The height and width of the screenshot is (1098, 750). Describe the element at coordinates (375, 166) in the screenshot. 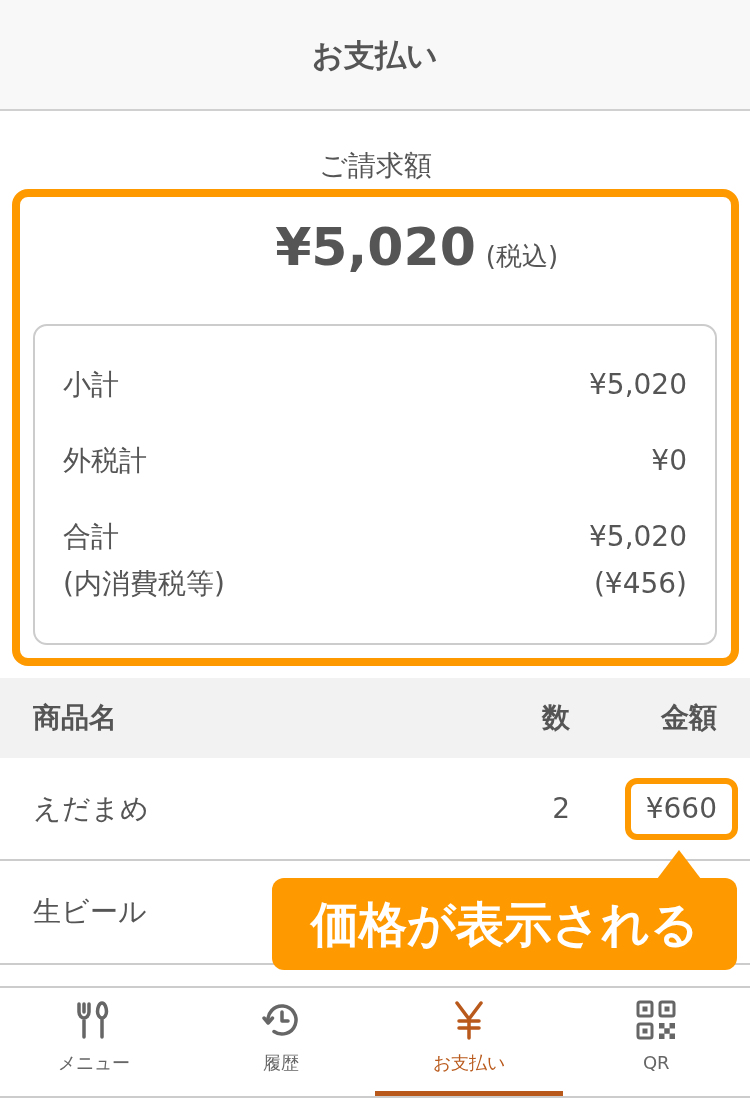

I see `billing-label: ご請求額` at that location.